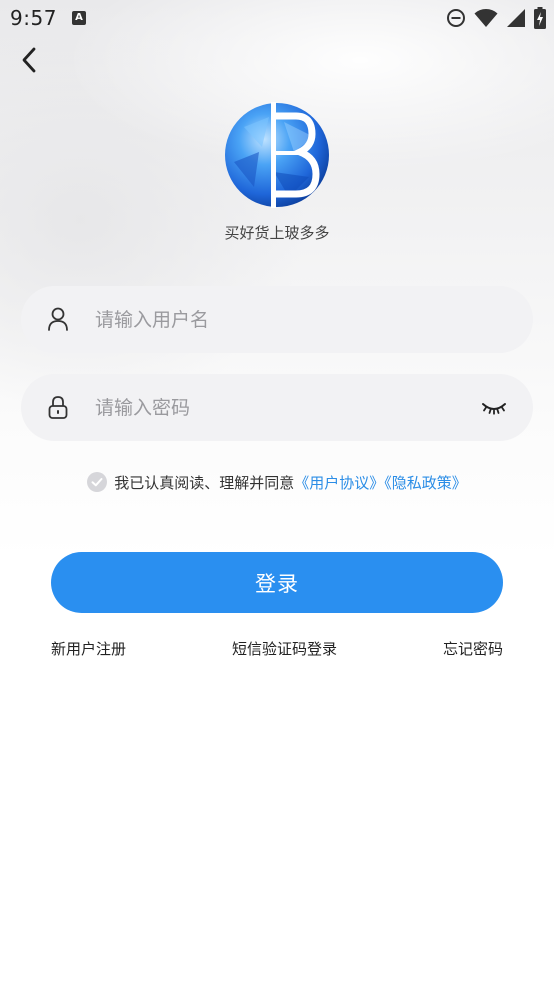  Describe the element at coordinates (277, 582) in the screenshot. I see `login-button: 登录` at that location.